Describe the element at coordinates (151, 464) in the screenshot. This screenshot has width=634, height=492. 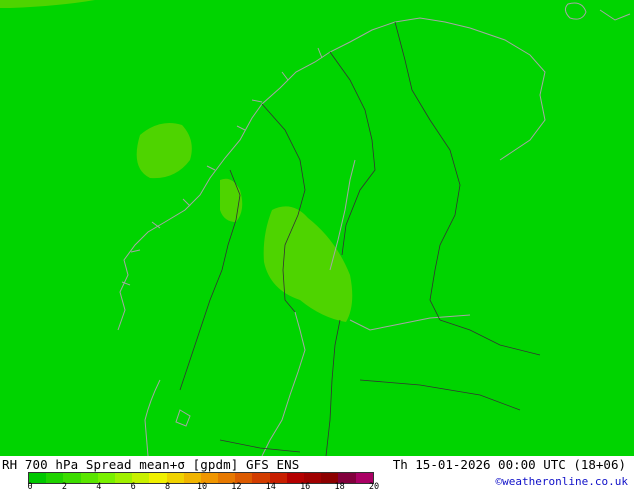
I see `map-title: RH 700 hPa Spread mean+σ [gpdm] GFS ENS` at that location.